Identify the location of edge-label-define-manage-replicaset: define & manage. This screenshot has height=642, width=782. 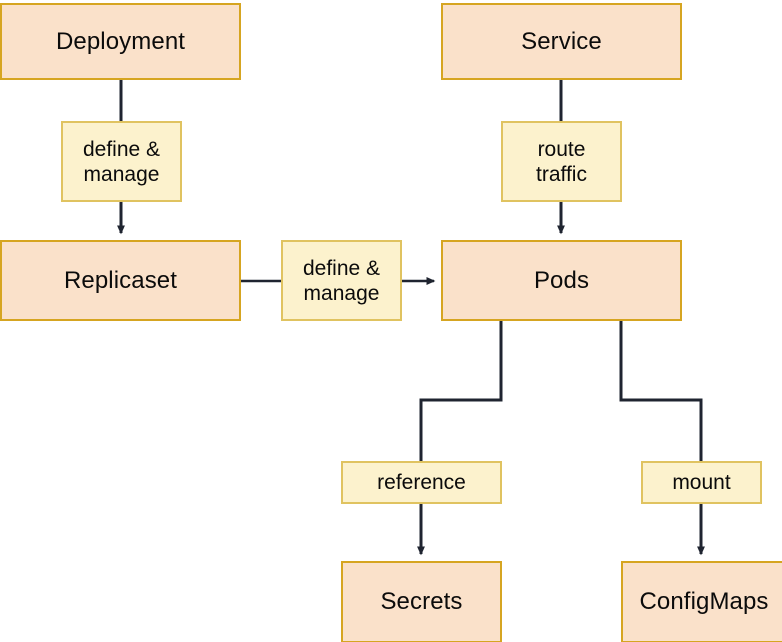
(341, 280).